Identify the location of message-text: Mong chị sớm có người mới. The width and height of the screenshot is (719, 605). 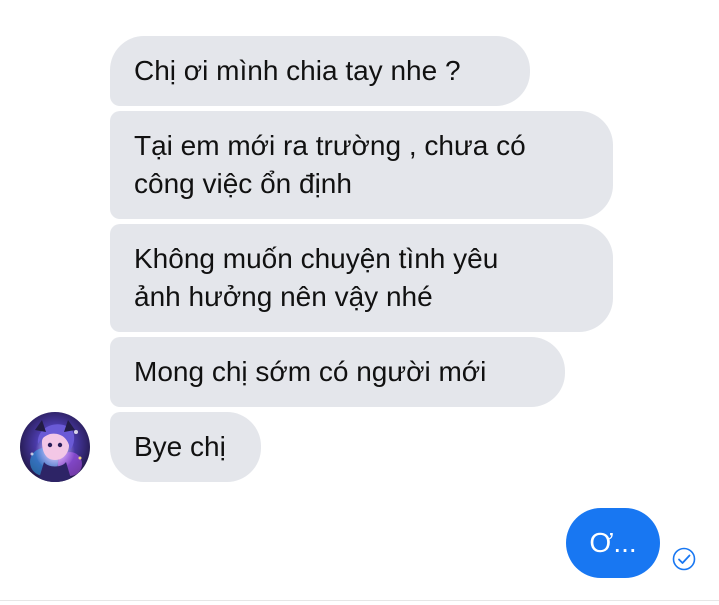
(310, 371).